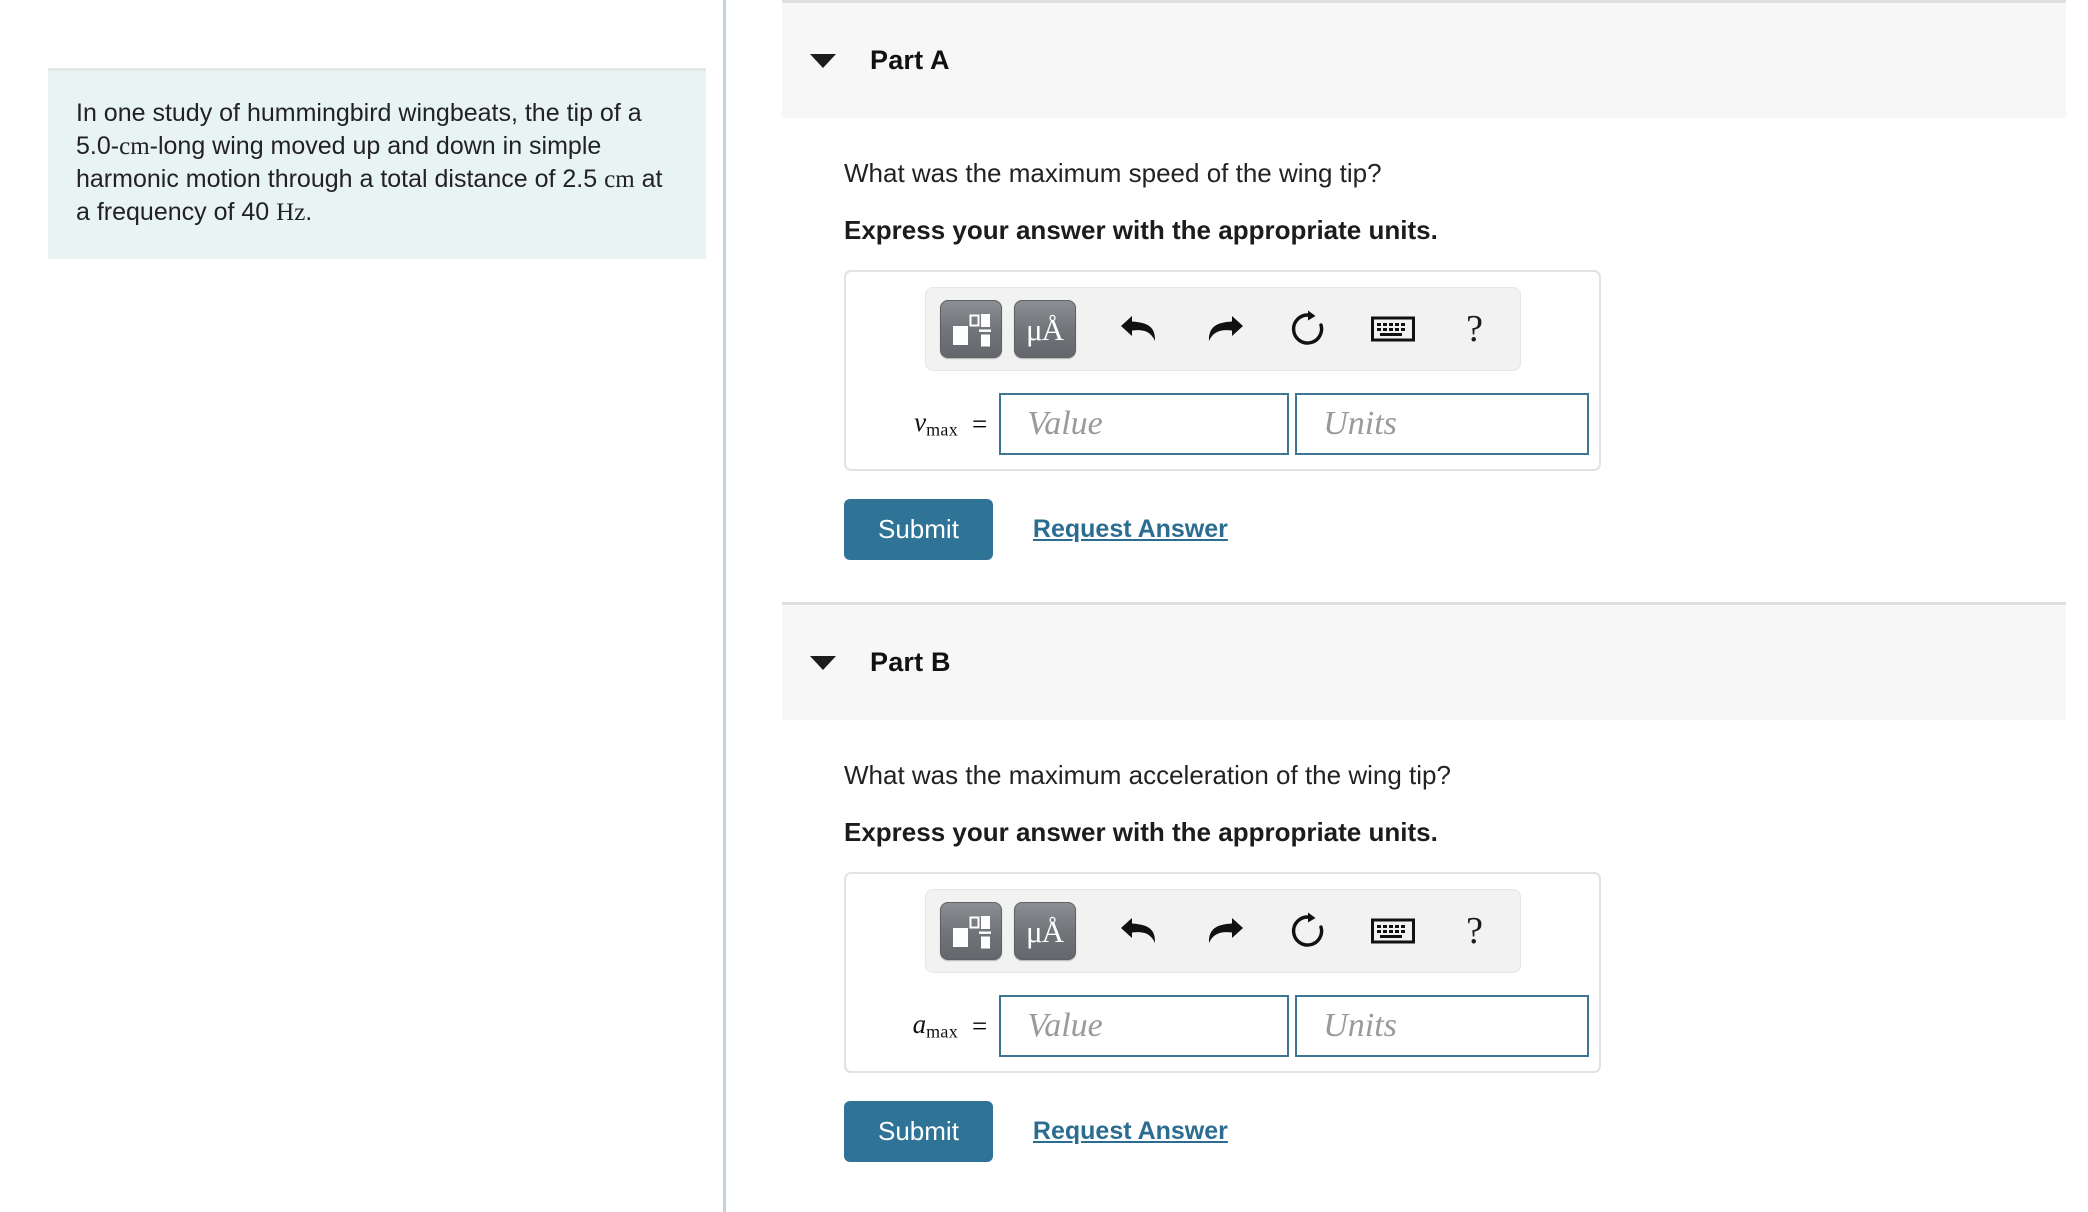 This screenshot has height=1212, width=2088. What do you see at coordinates (1308, 931) in the screenshot?
I see `reset-circular-arrow-icon-b` at bounding box center [1308, 931].